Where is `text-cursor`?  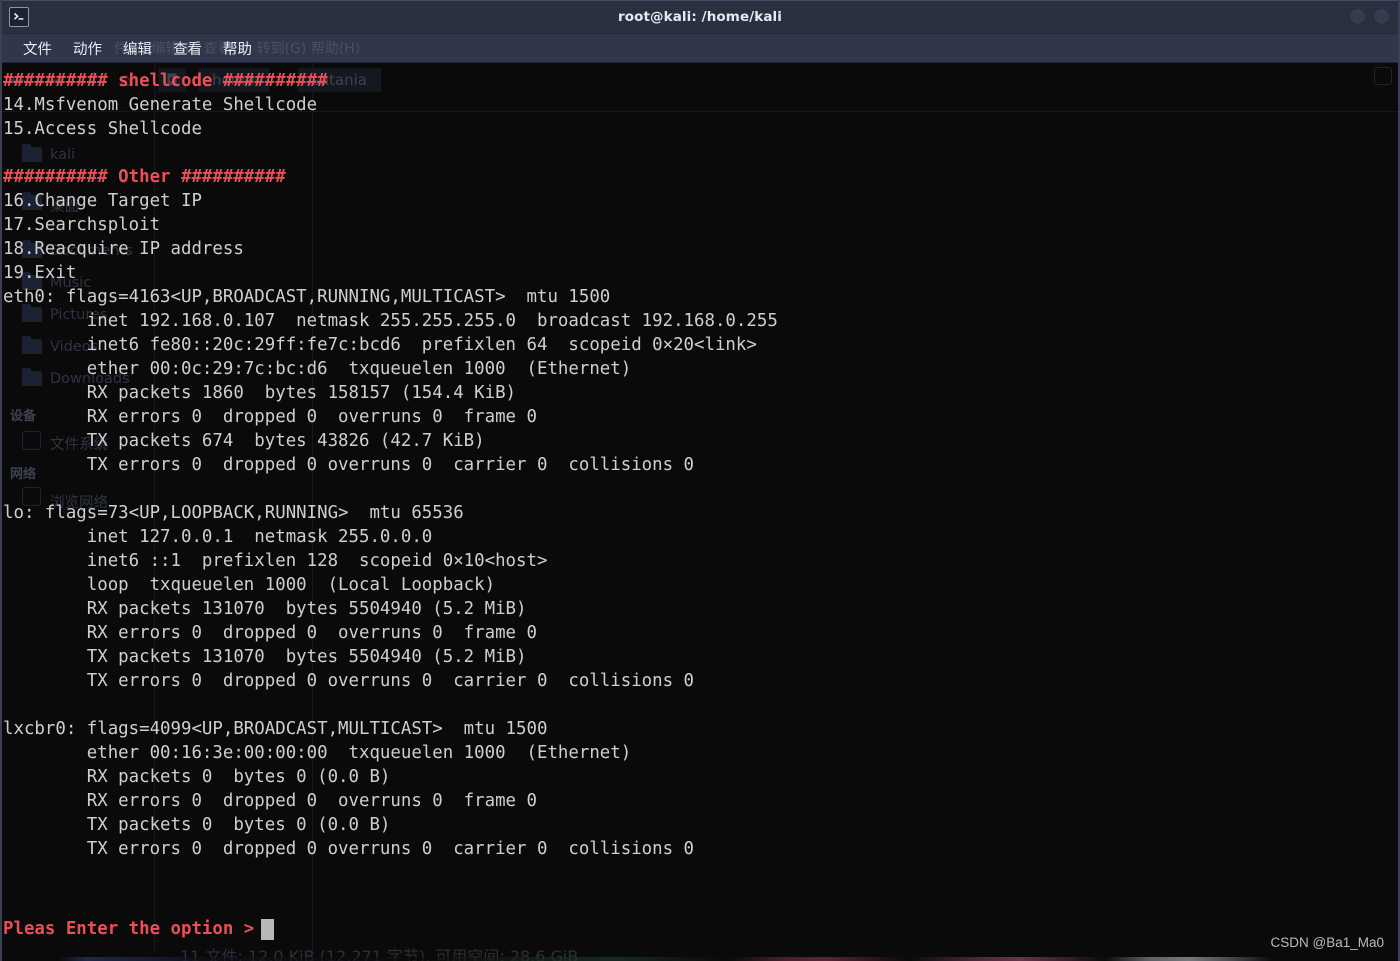 text-cursor is located at coordinates (268, 929).